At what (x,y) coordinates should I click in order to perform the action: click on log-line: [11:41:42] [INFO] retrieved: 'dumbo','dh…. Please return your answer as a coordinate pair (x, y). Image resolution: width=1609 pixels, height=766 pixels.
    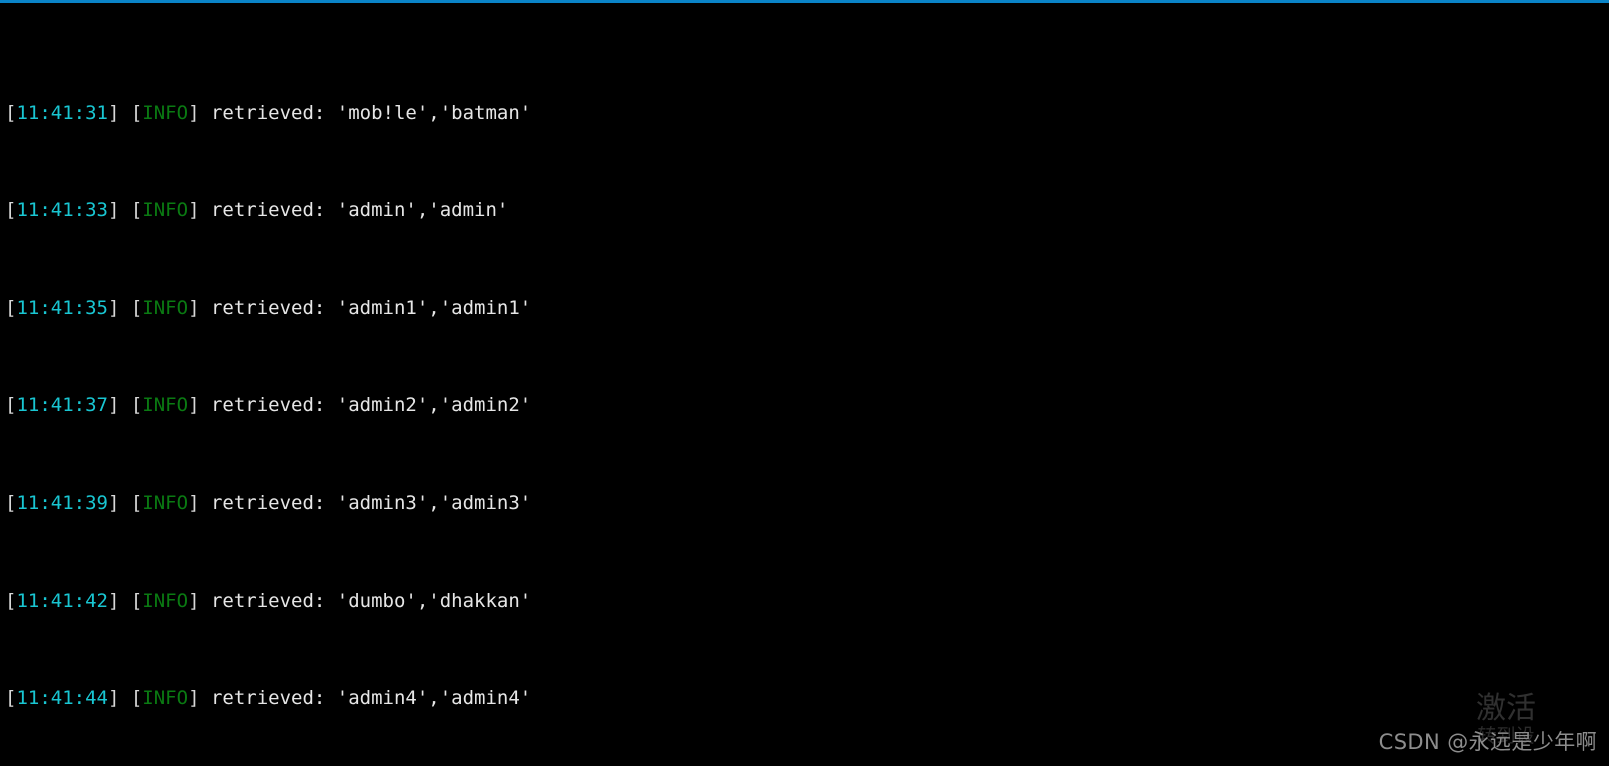
    Looking at the image, I should click on (760, 601).